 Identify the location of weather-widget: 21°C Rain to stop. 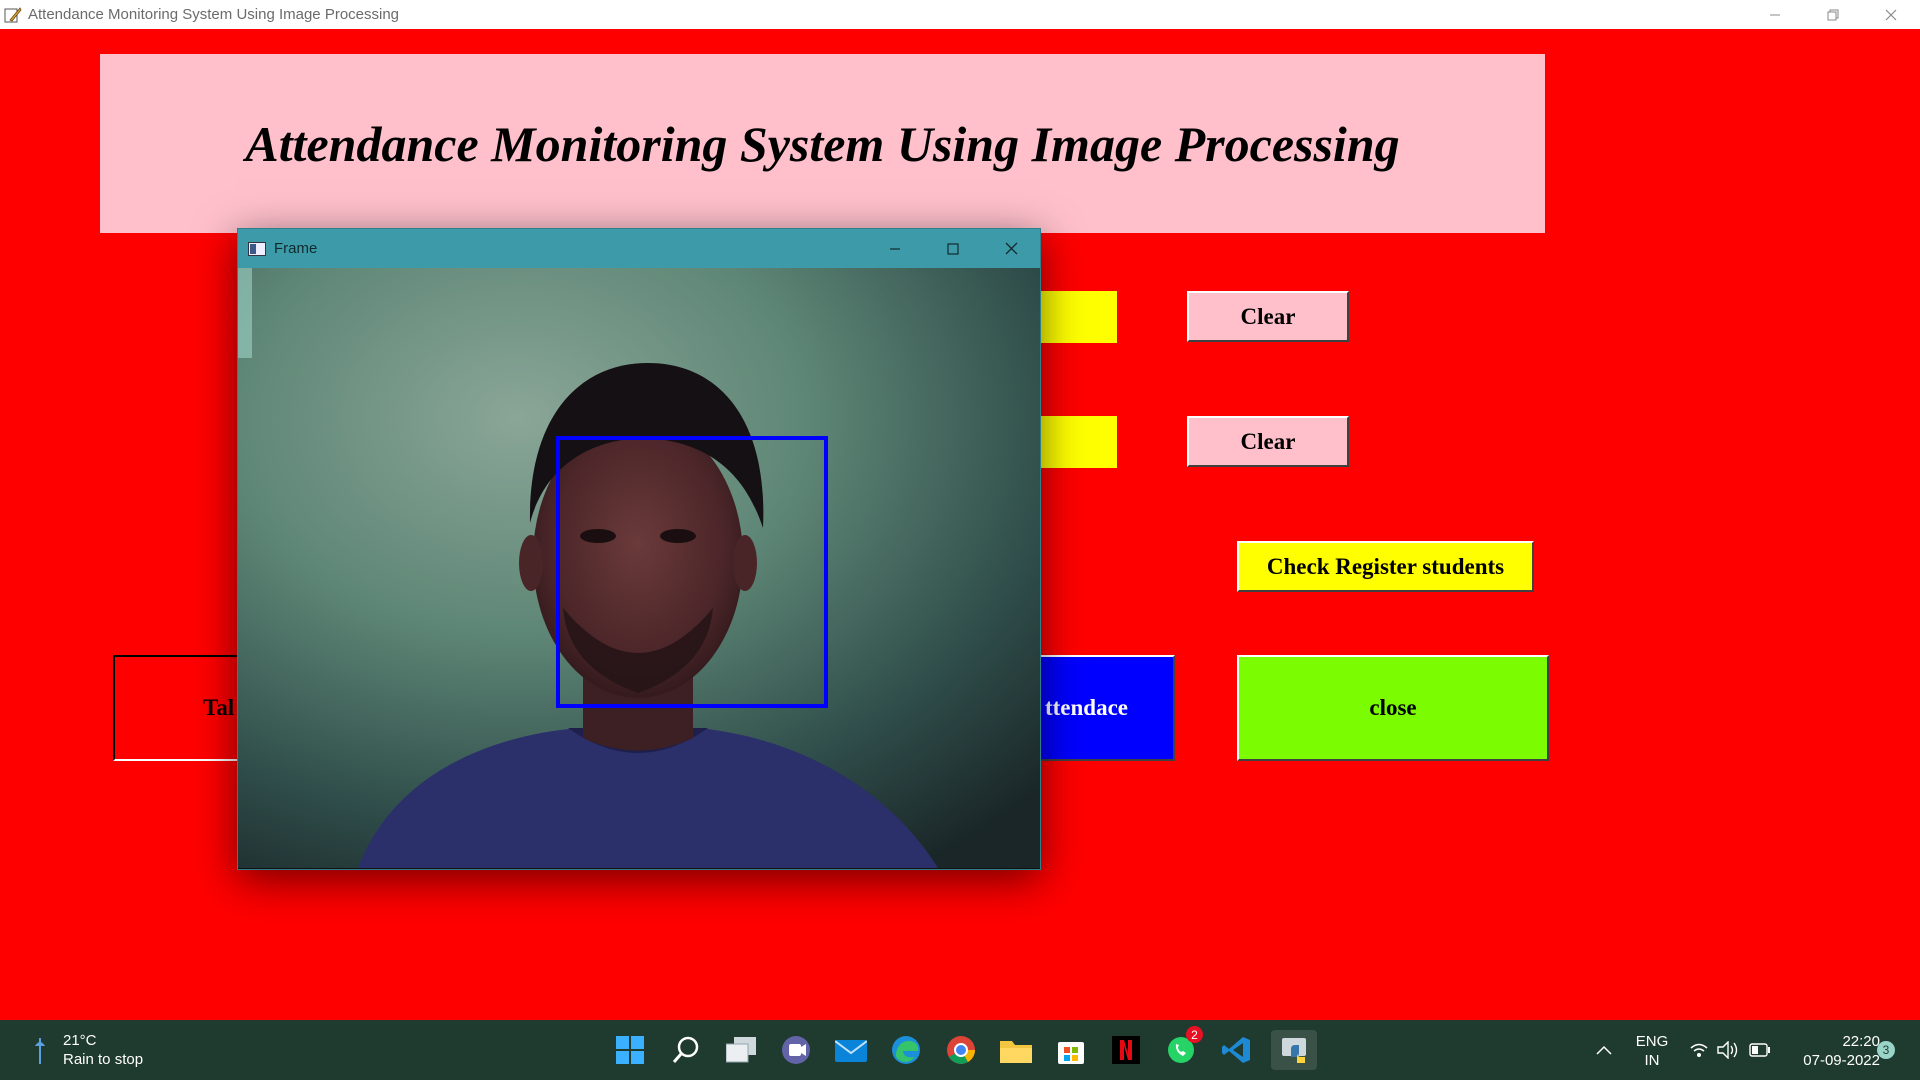
(93, 1051).